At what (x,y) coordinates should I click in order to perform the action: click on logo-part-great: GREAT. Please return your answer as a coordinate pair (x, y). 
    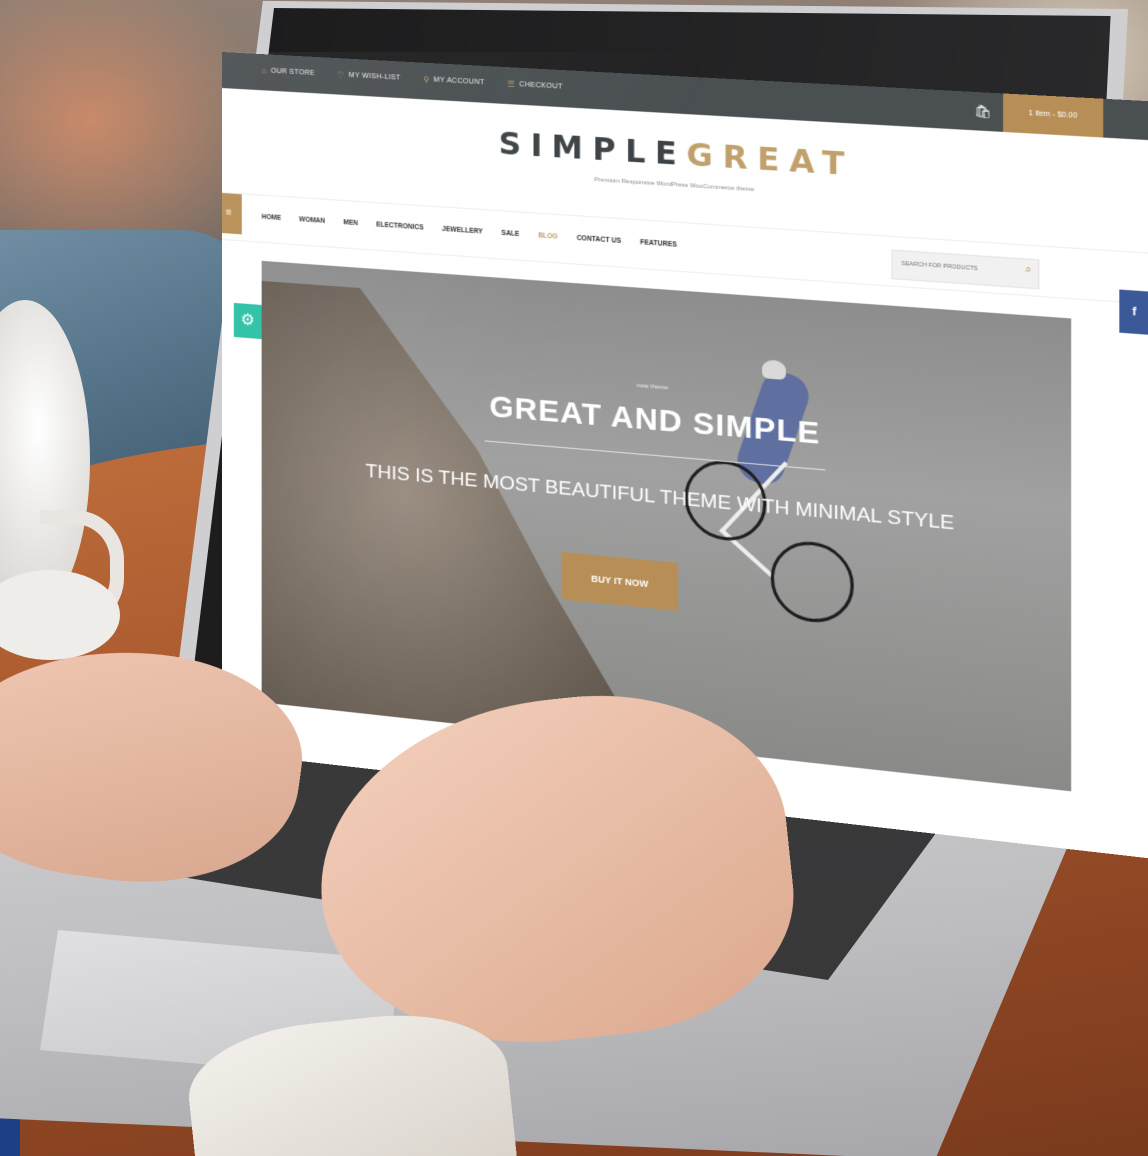
    Looking at the image, I should click on (770, 160).